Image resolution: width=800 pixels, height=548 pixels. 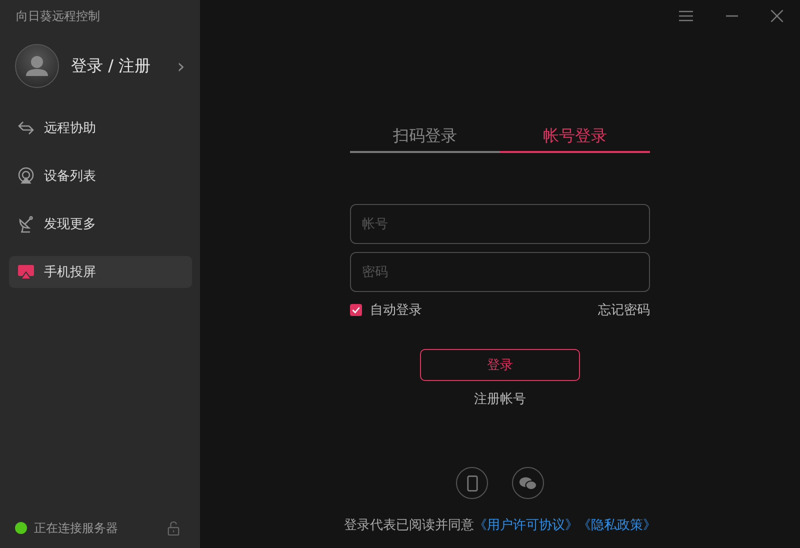 What do you see at coordinates (100, 272) in the screenshot?
I see `nav-item: 手机投屏` at bounding box center [100, 272].